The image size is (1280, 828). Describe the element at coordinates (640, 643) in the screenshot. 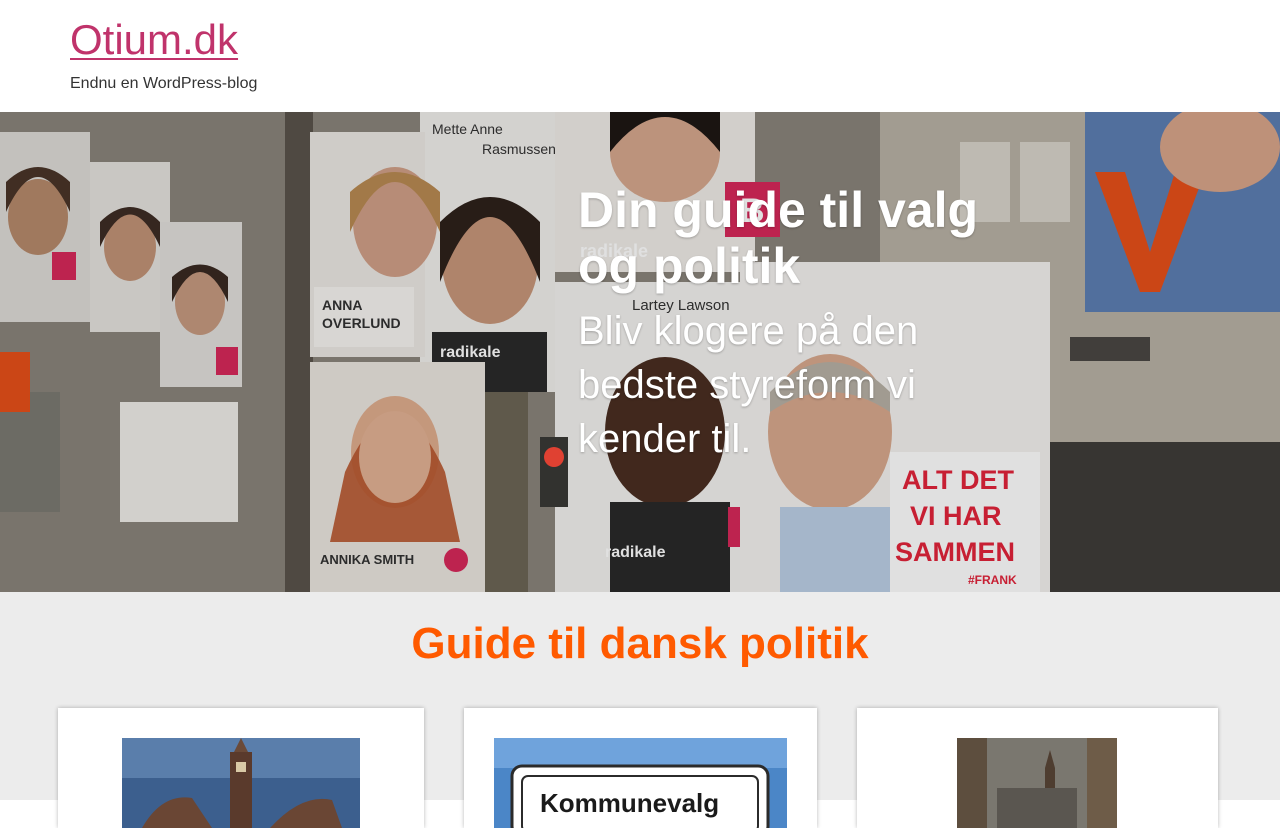

I see `guide-heading: Guide til dansk politik` at that location.